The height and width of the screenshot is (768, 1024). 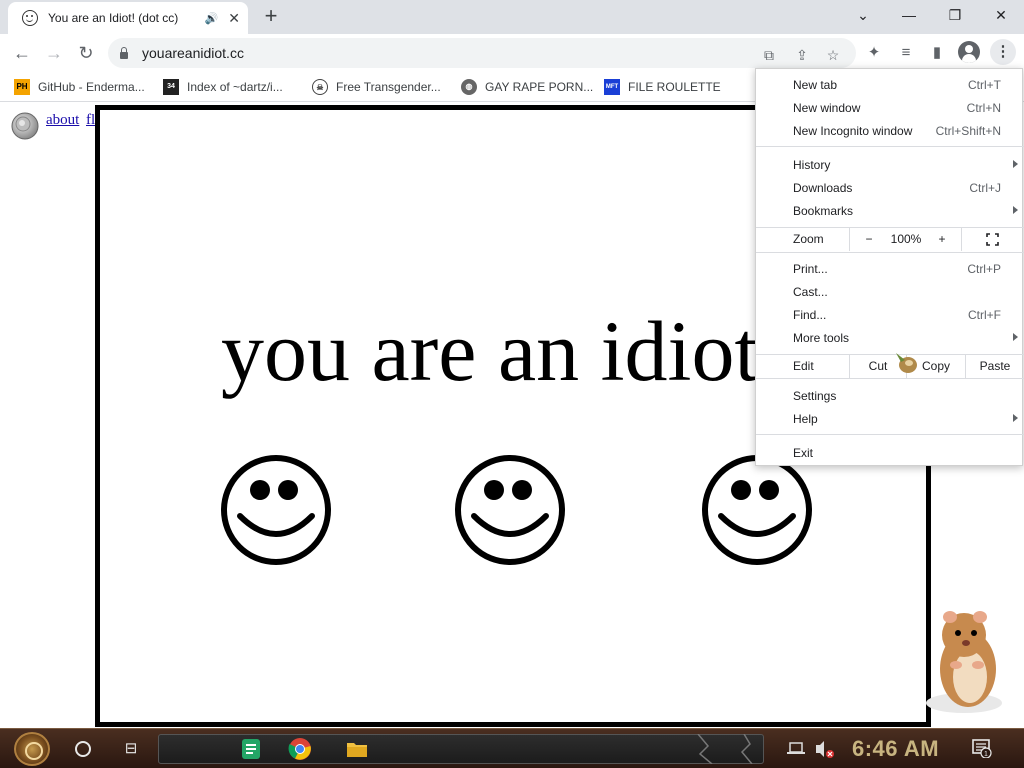 What do you see at coordinates (54, 53) in the screenshot?
I see `forward-button: →` at bounding box center [54, 53].